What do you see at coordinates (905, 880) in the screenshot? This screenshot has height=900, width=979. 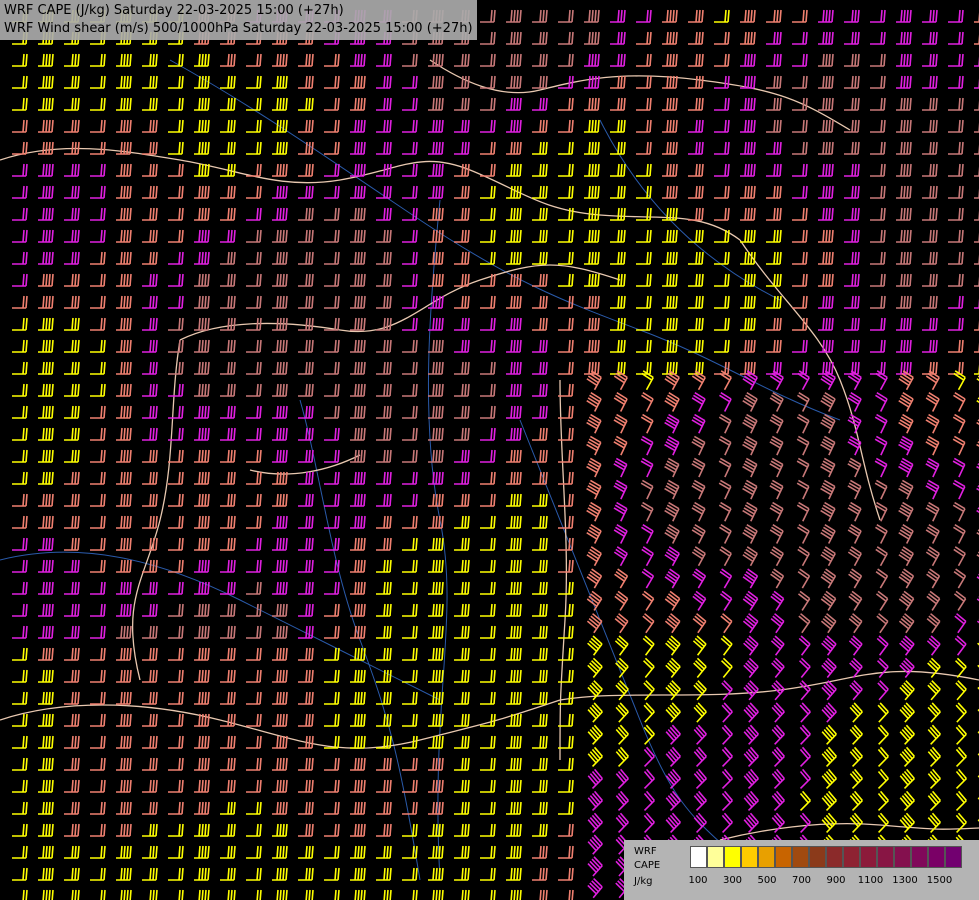 I see `legend-tick: 1300` at bounding box center [905, 880].